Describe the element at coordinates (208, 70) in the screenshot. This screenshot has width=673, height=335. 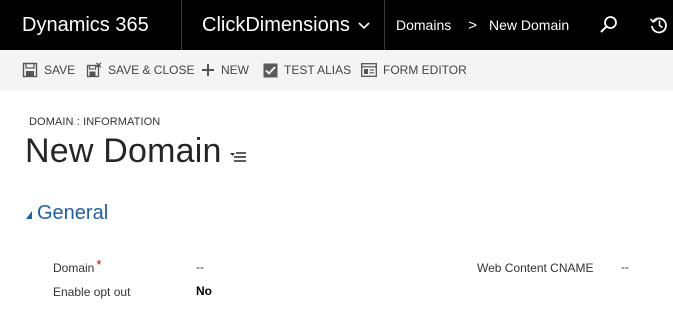
I see `plus-icon` at that location.